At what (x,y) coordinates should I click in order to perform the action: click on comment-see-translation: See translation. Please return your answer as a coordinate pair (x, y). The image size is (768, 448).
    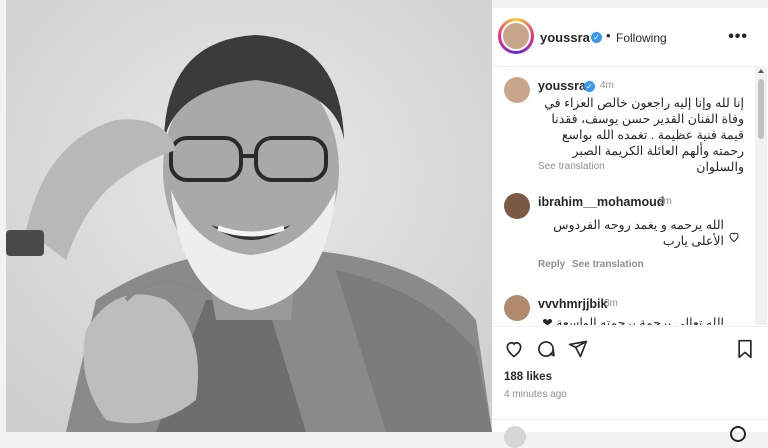
    Looking at the image, I should click on (608, 264).